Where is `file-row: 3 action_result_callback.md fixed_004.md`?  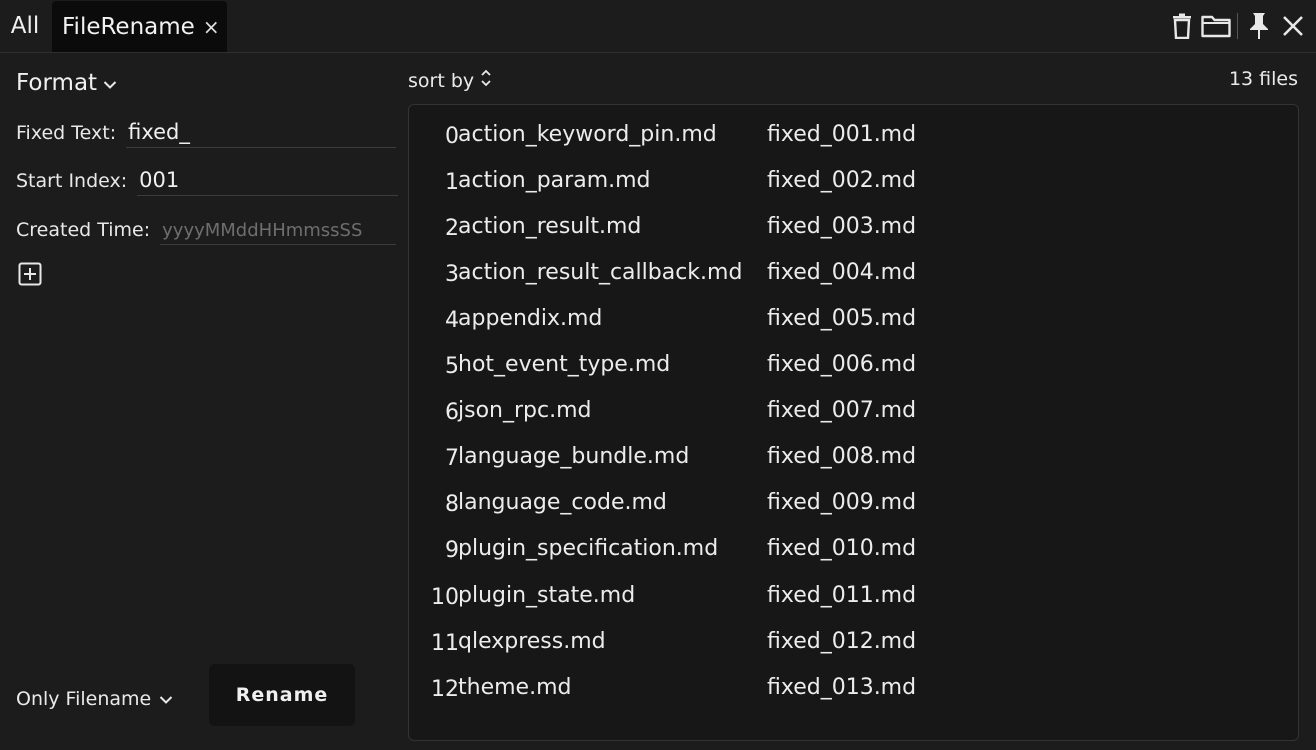 file-row: 3 action_result_callback.md fixed_004.md is located at coordinates (853, 272).